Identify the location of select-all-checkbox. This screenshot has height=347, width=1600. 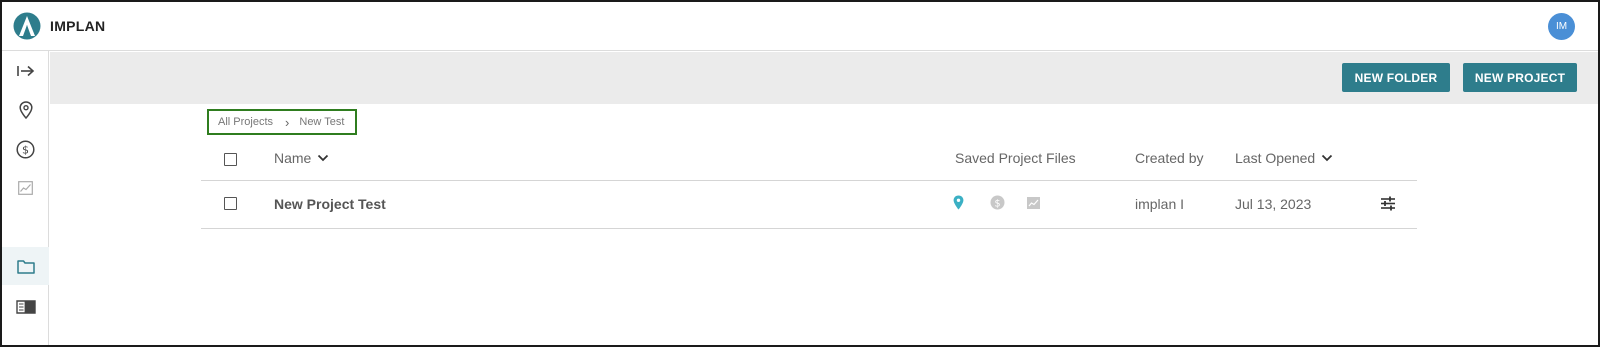
(230, 159).